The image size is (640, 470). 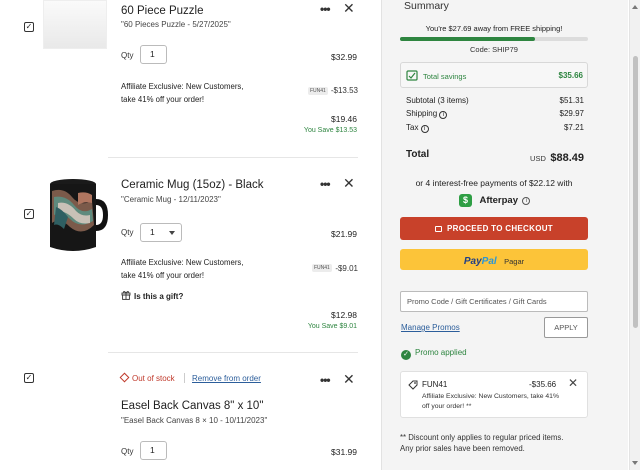 I want to click on you-save-text: You Save $13.53, so click(x=330, y=130).